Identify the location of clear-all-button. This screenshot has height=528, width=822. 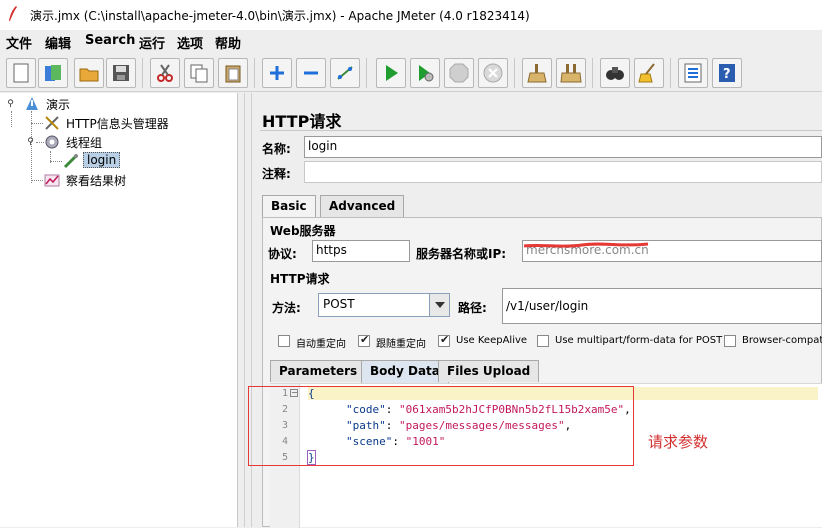
(571, 73).